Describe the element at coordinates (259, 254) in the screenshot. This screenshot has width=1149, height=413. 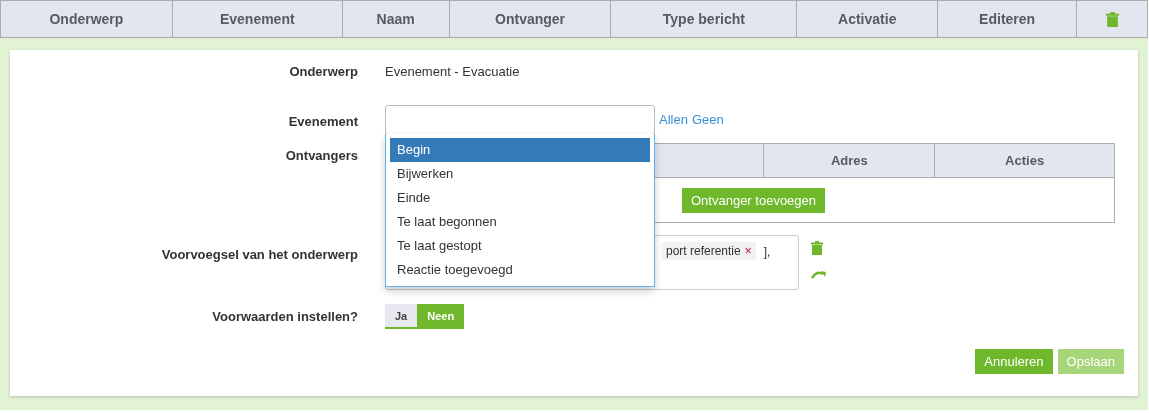
I see `field-label: Voorvoegsel van het onderwerp` at that location.